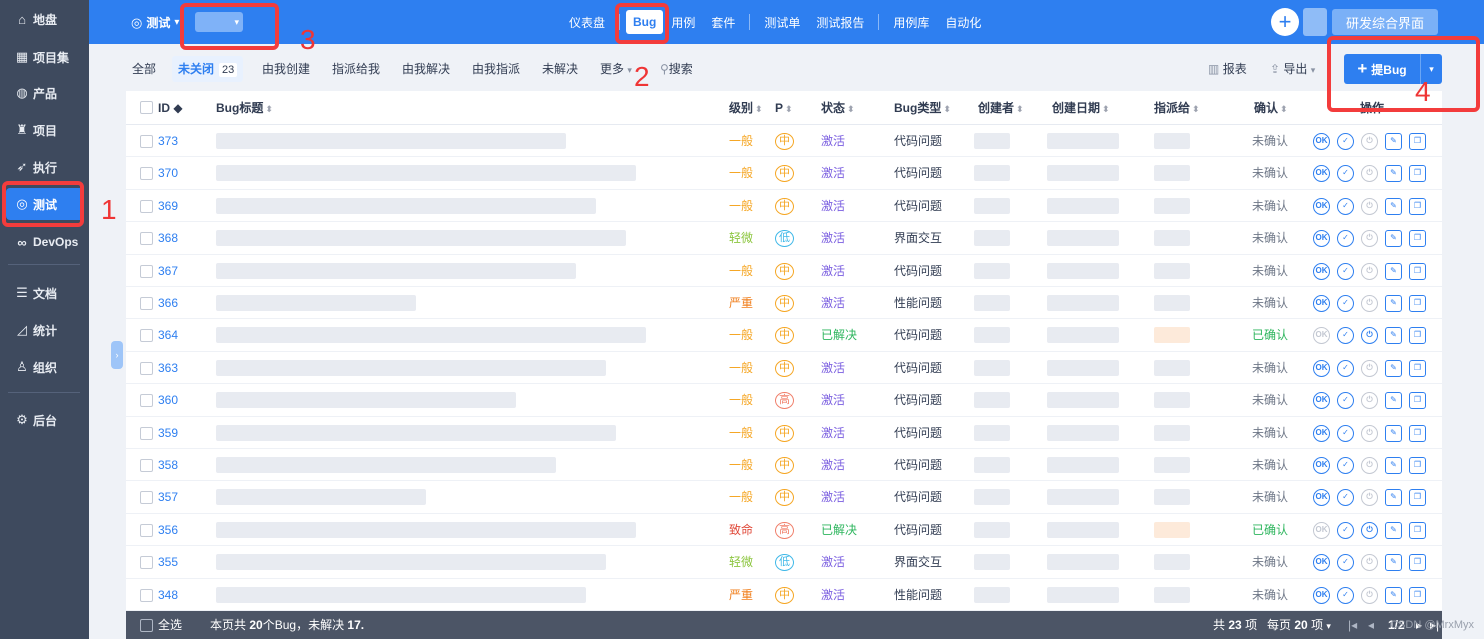 This screenshot has width=1484, height=639. Describe the element at coordinates (45, 420) in the screenshot. I see `sidebar-item: ⚙ 后台` at that location.